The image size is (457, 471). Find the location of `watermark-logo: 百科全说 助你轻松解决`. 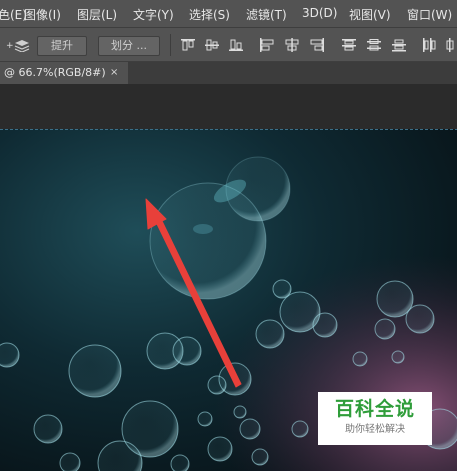

watermark-logo: 百科全说 助你轻松解决 is located at coordinates (375, 418).